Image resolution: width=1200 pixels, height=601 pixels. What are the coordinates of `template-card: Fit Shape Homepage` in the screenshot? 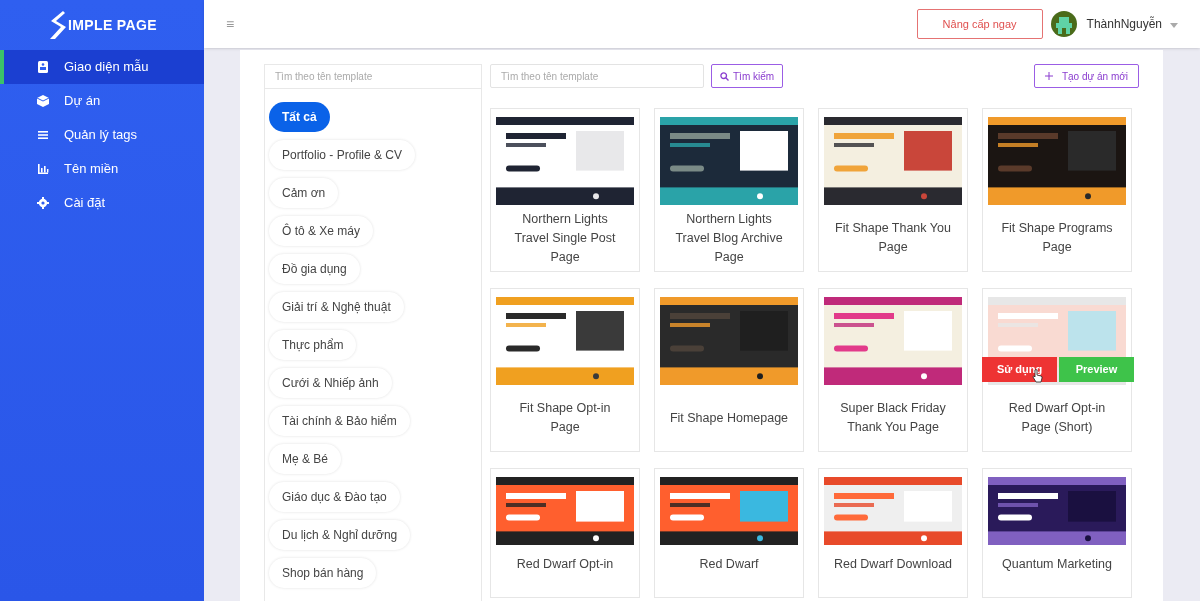 It's located at (729, 370).